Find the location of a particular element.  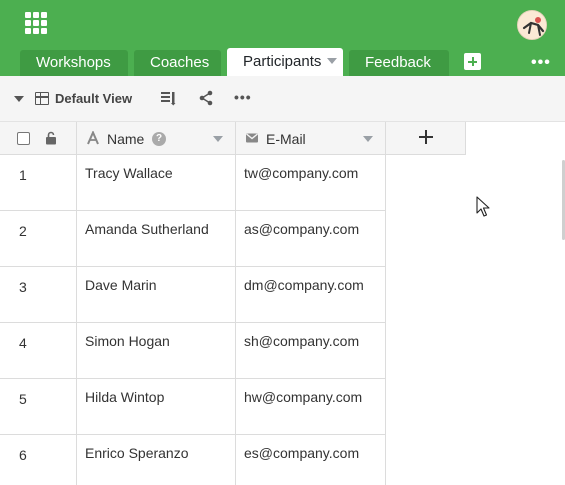

unlock-icon is located at coordinates (51, 138).